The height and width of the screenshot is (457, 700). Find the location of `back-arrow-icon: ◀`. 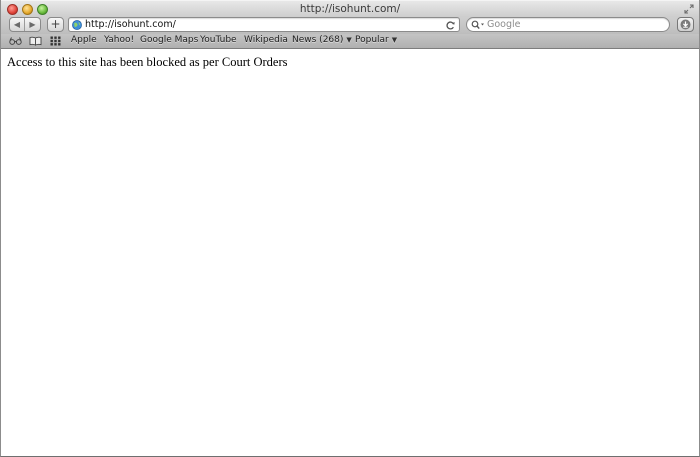

back-arrow-icon: ◀ is located at coordinates (17, 24).